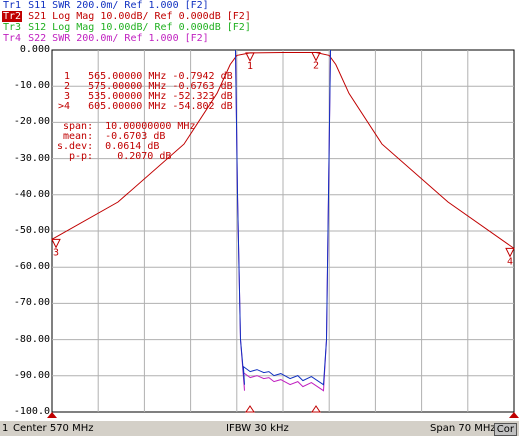 Image resolution: width=519 pixels, height=436 pixels. Describe the element at coordinates (514, 415) in the screenshot. I see `right-edge-flag` at that location.